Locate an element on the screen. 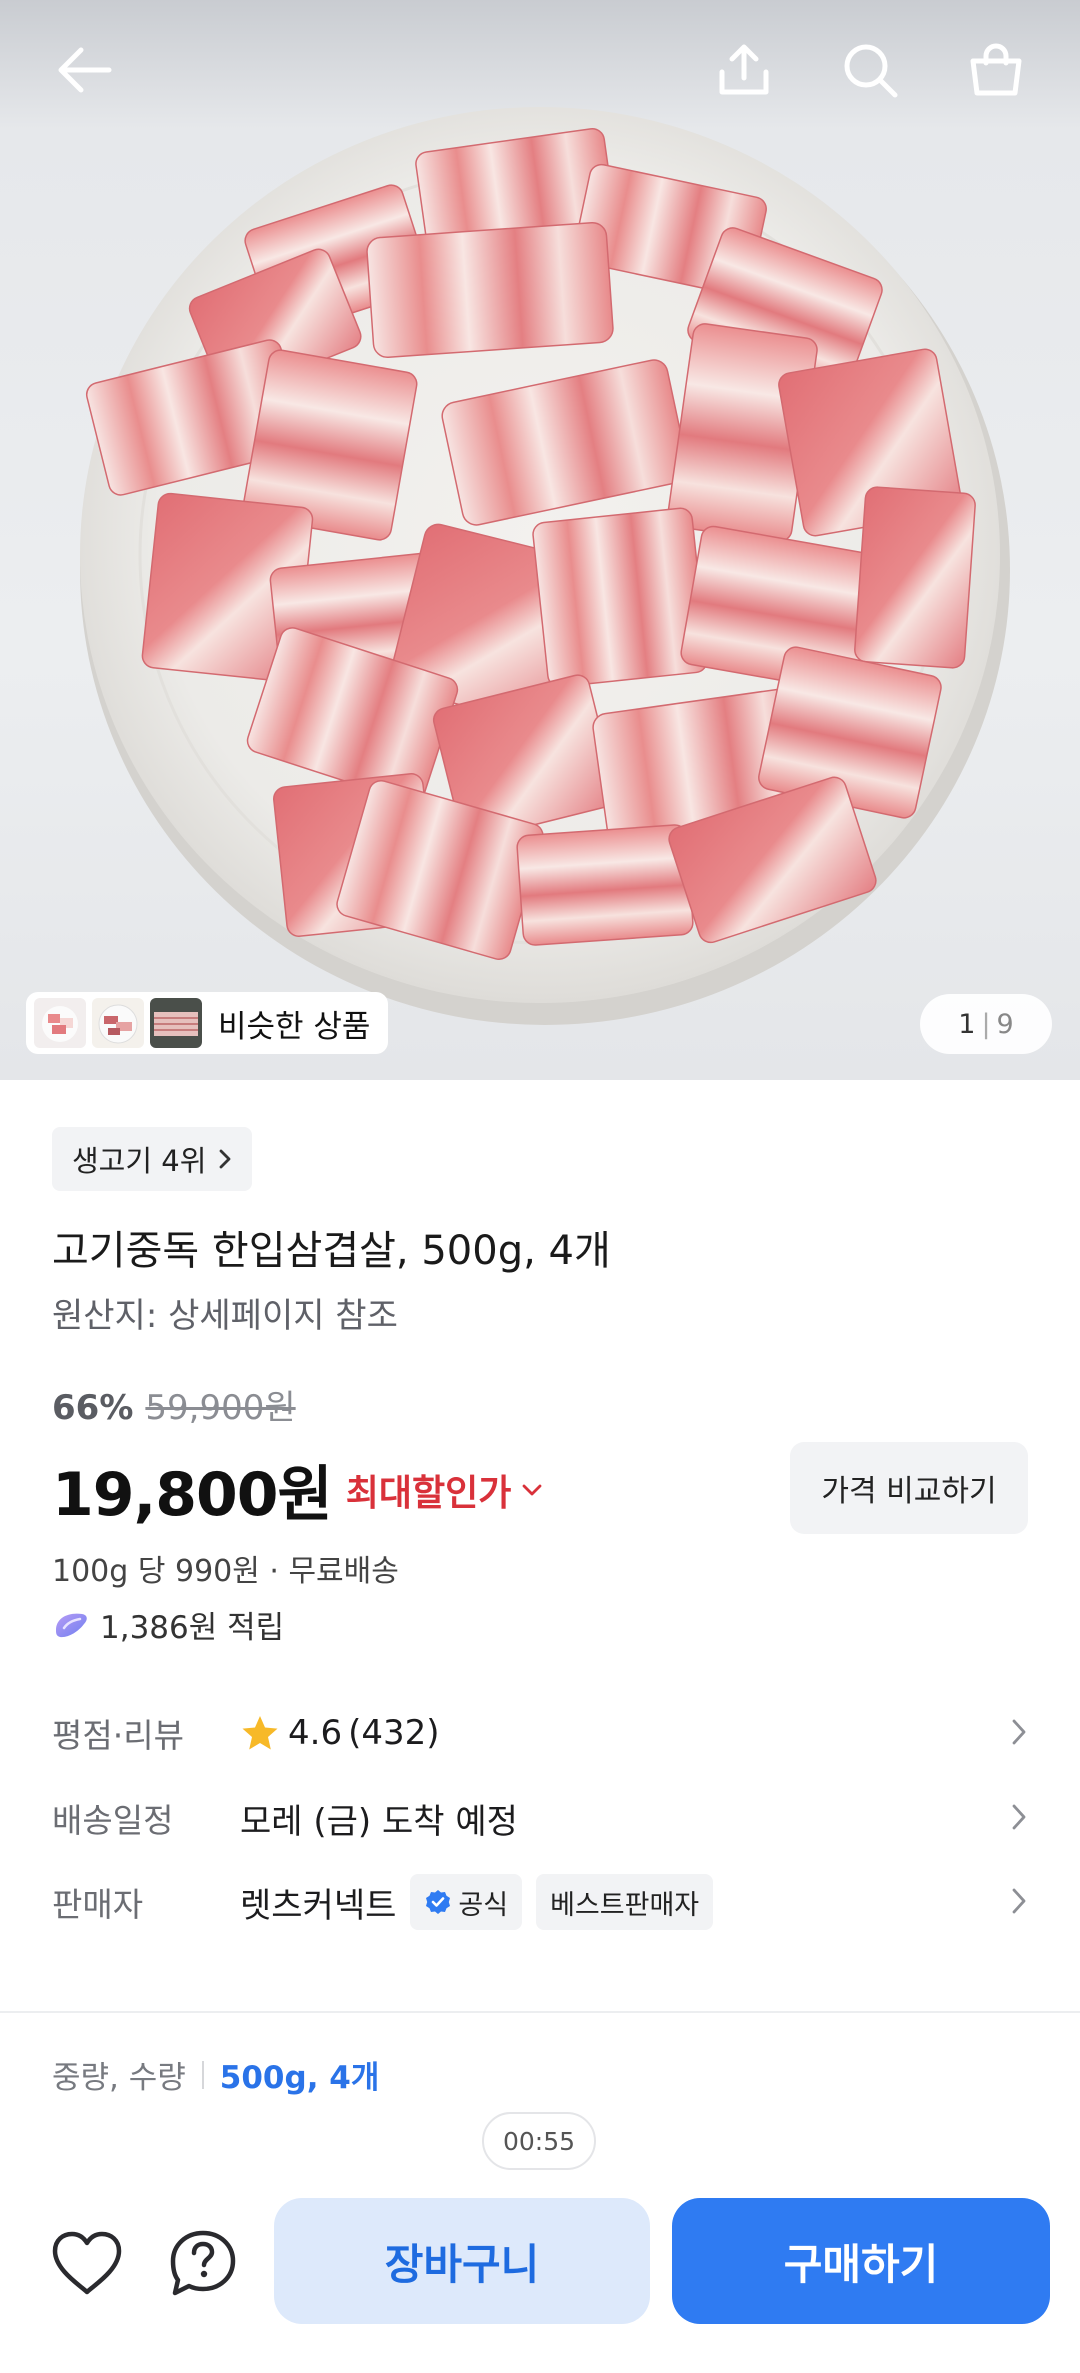  seller-name: 렛츠커넥트 is located at coordinates (318, 1905).